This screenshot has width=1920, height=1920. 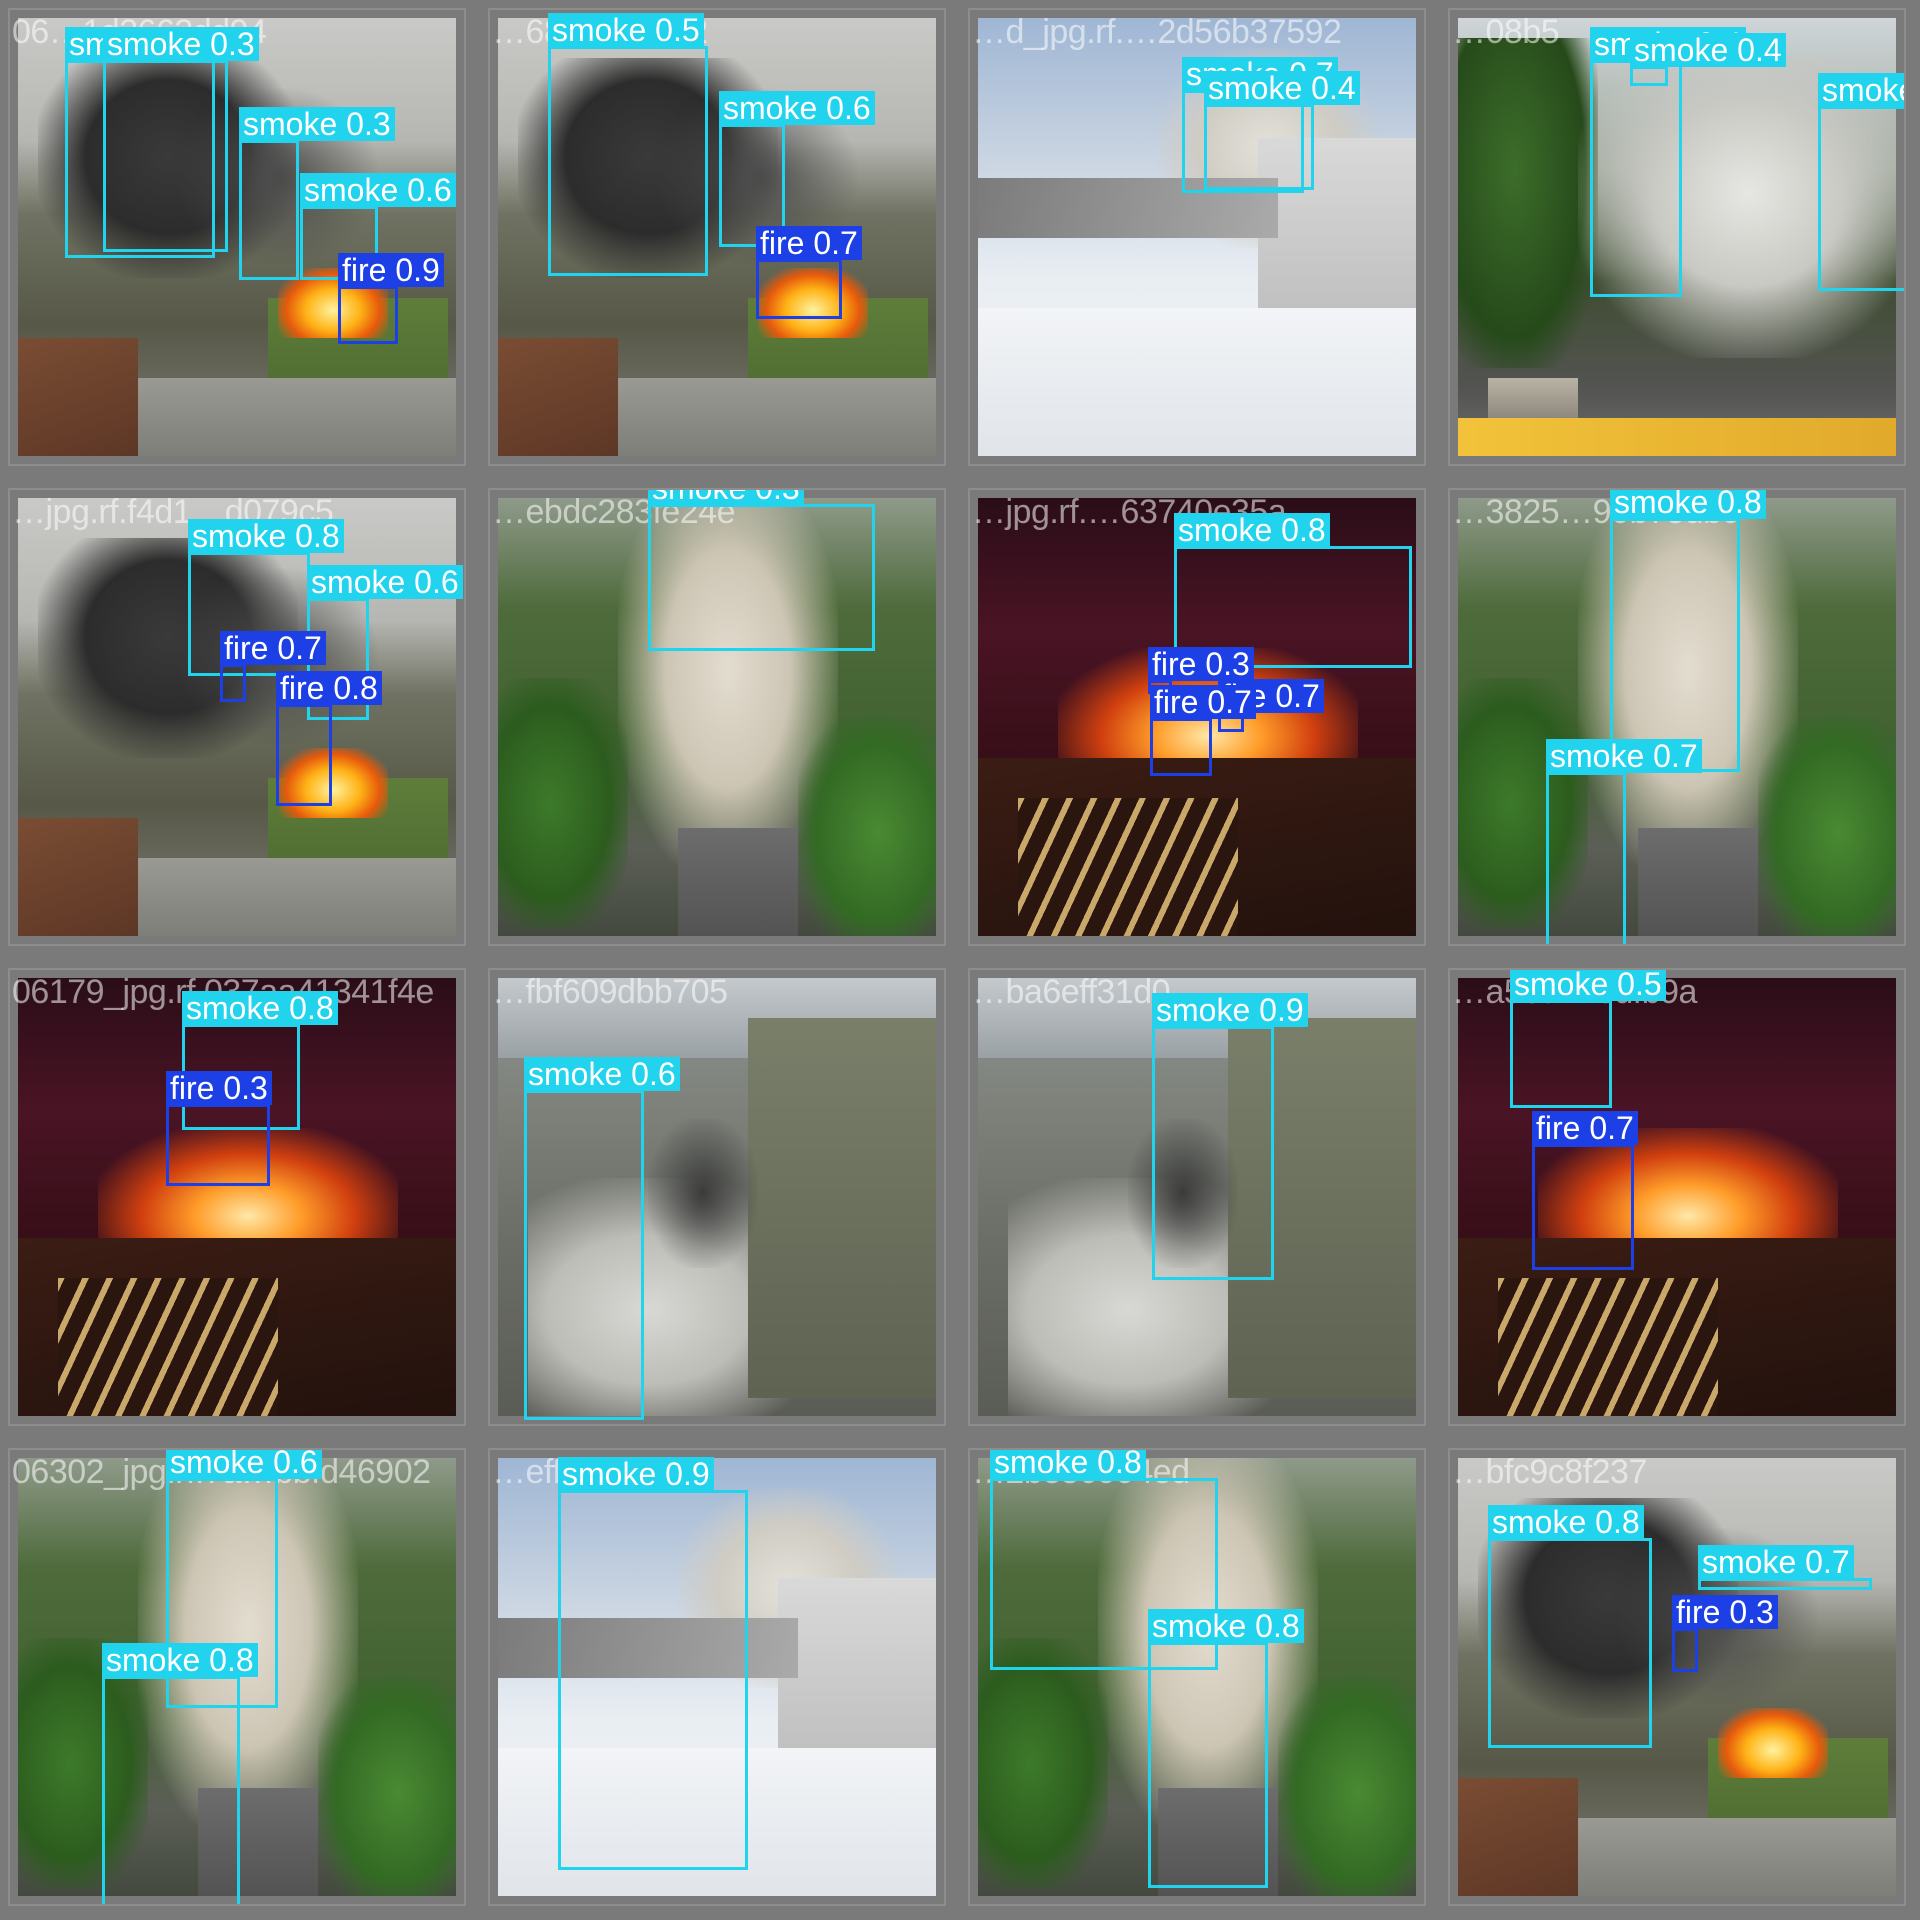 I want to click on detection-tile: …bfc9c8f237 smoke 0.8 smoke 0.7 fire 0.3, so click(x=1677, y=1677).